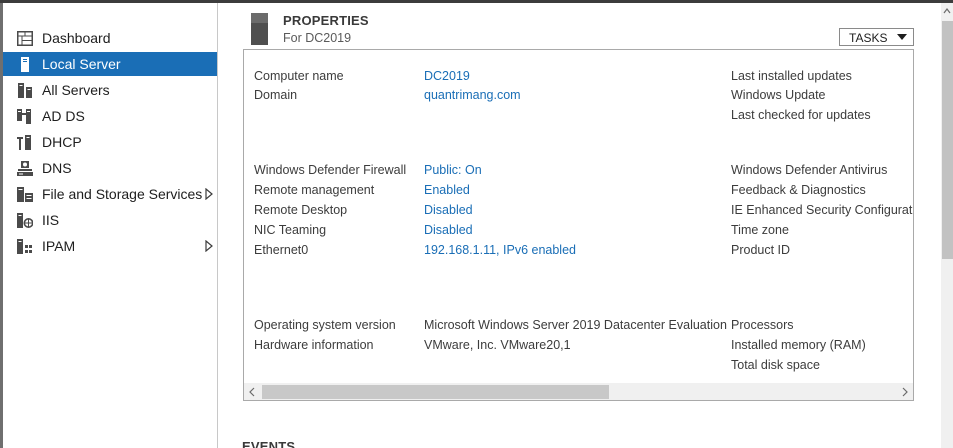 This screenshot has width=953, height=448. What do you see at coordinates (299, 76) in the screenshot?
I see `property-label-computer-name: Computer name` at bounding box center [299, 76].